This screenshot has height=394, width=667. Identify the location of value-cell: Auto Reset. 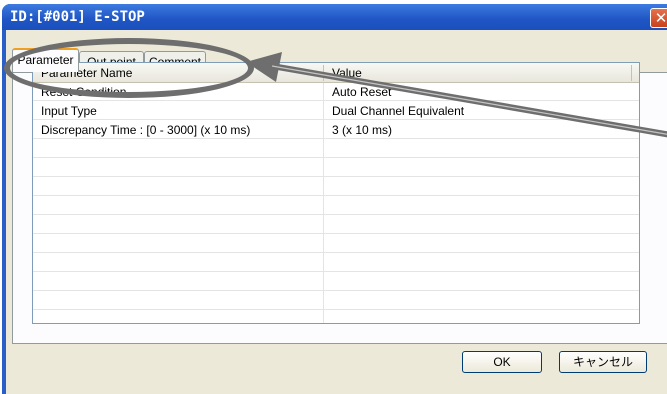
(479, 92).